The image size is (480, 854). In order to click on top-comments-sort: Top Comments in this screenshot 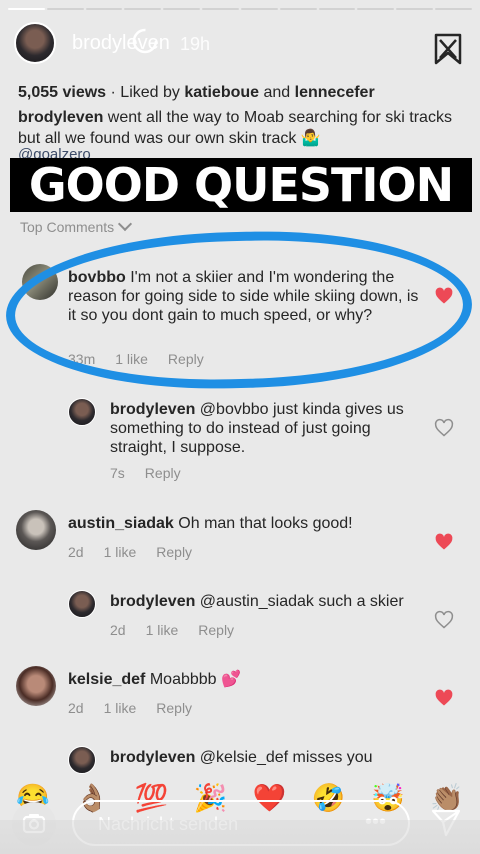, I will do `click(76, 225)`.